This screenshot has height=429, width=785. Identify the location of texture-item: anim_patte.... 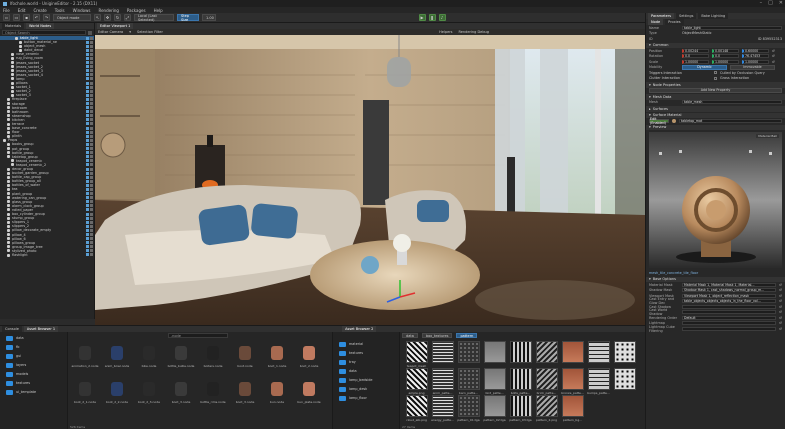
(442, 382).